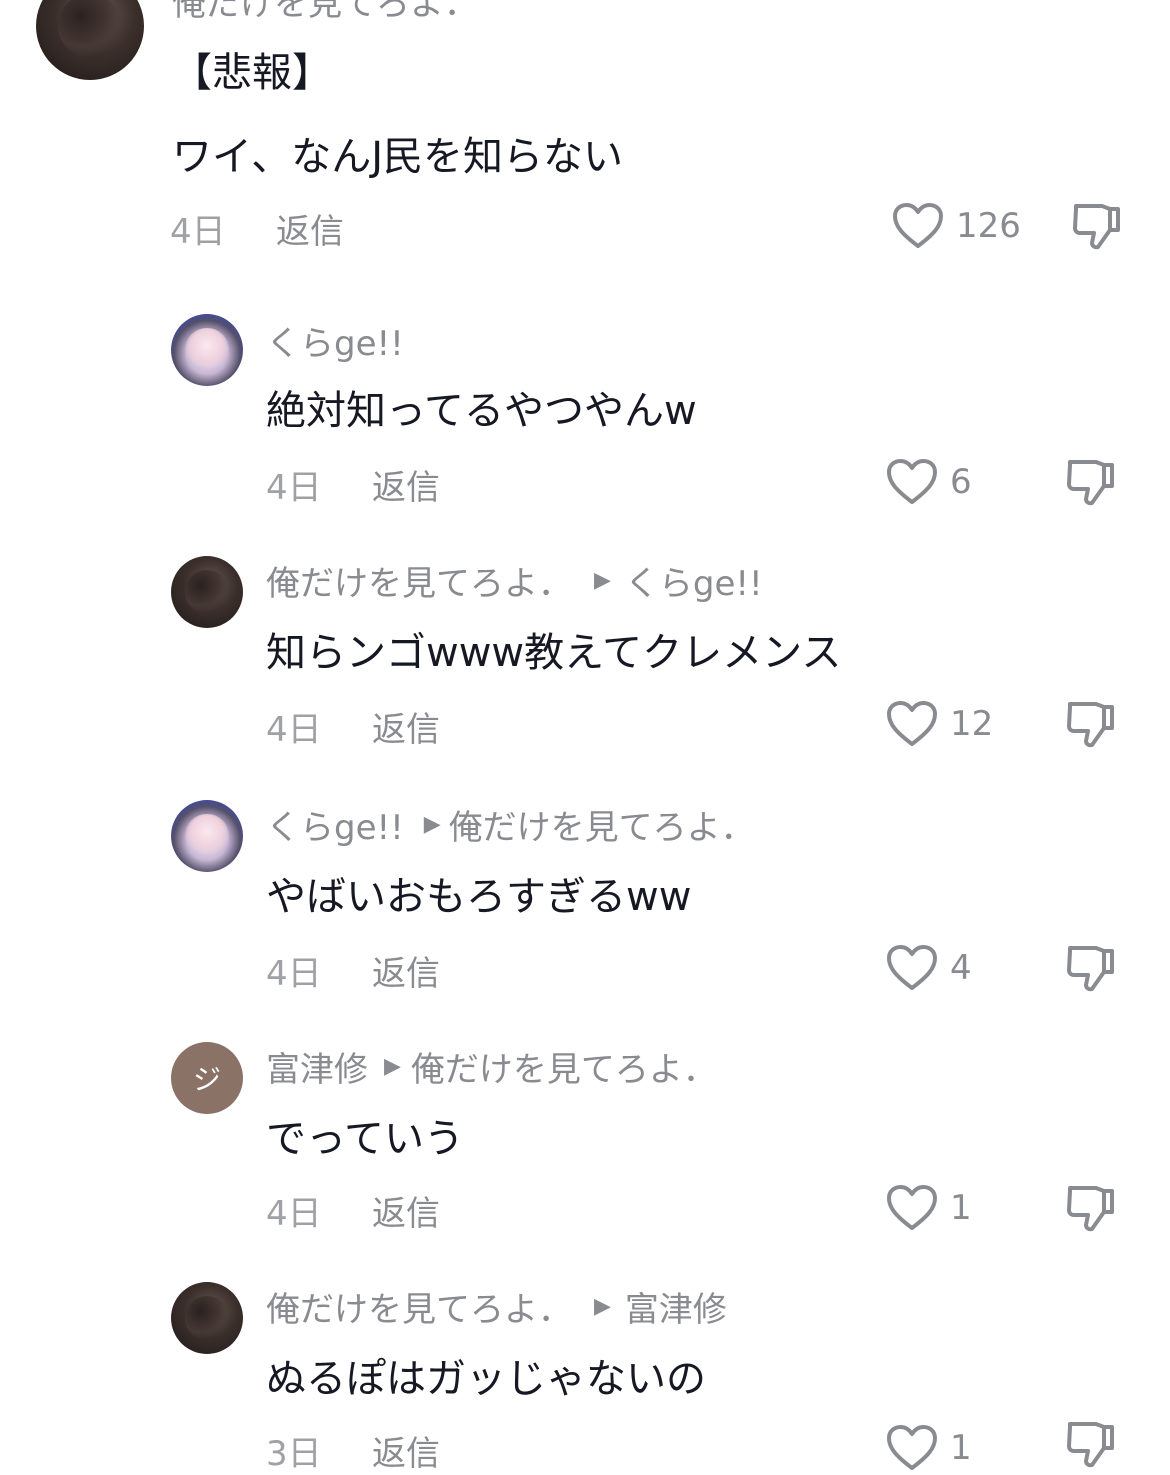 Image resolution: width=1170 pixels, height=1475 pixels. What do you see at coordinates (961, 482) in the screenshot?
I see `like-count: 6` at bounding box center [961, 482].